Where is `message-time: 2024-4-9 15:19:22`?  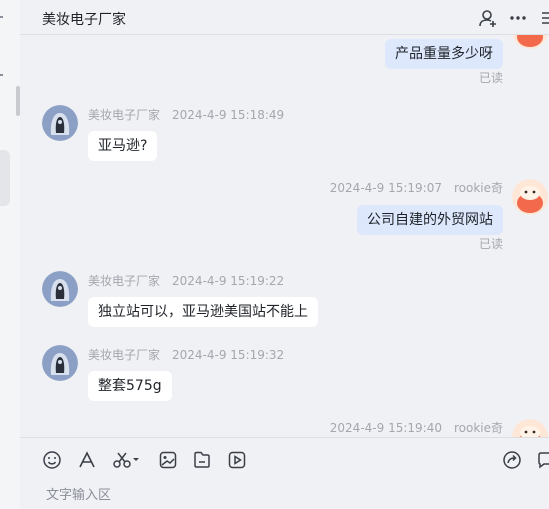 message-time: 2024-4-9 15:19:22 is located at coordinates (228, 281).